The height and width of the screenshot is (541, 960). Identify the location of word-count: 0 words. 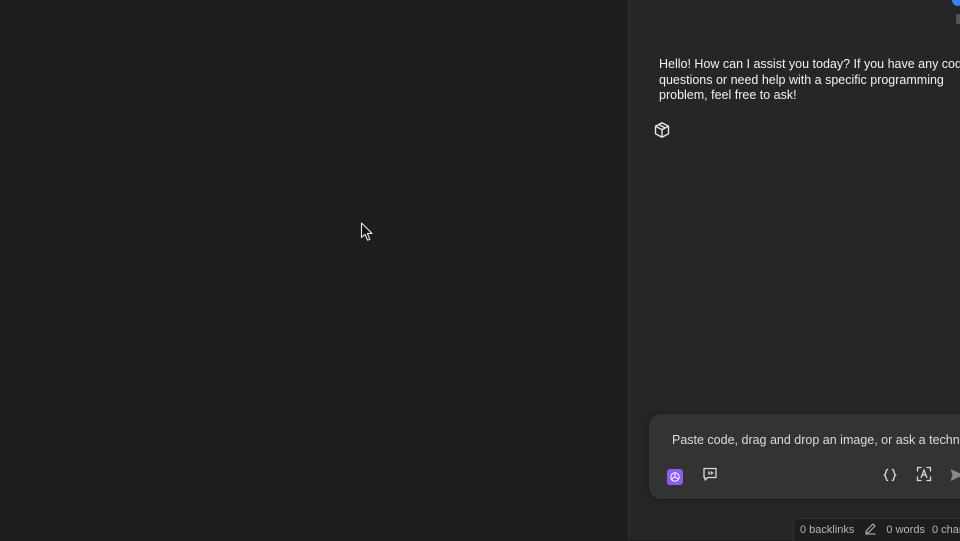
(905, 530).